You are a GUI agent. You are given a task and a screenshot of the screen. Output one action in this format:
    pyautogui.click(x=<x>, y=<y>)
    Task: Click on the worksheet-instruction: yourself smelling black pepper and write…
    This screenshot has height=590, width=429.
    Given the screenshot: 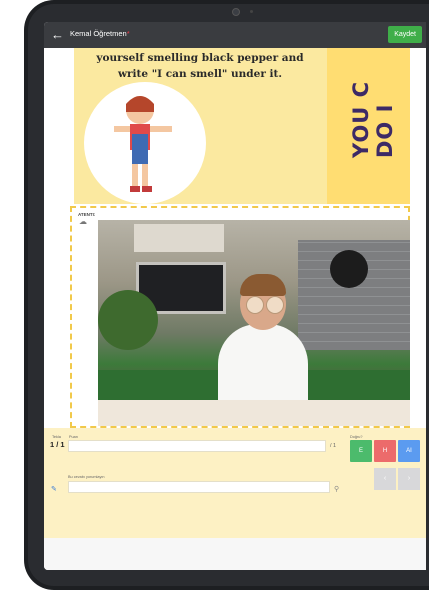 What is the action you would take?
    pyautogui.click(x=200, y=66)
    